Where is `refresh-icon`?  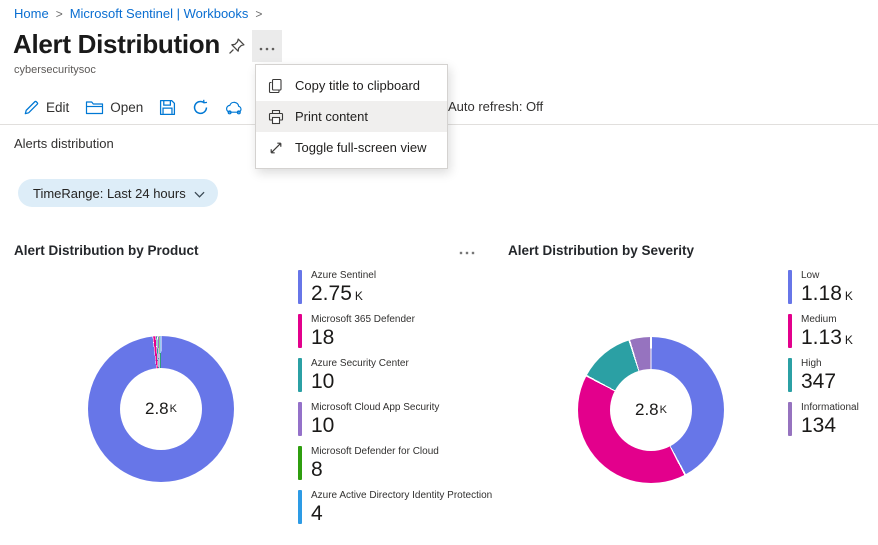
refresh-icon is located at coordinates (200, 107).